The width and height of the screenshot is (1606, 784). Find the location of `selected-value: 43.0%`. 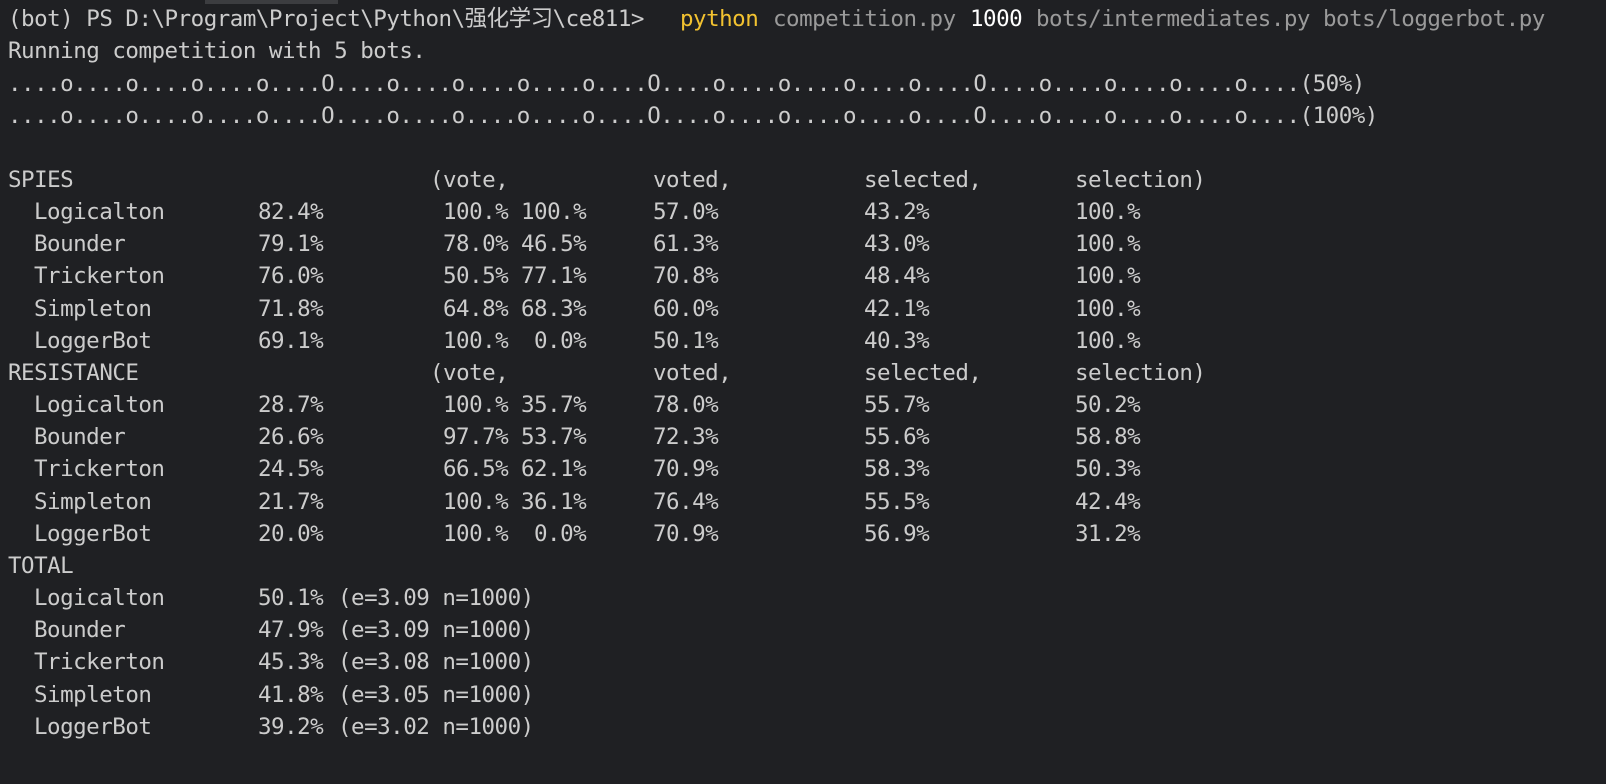

selected-value: 43.0% is located at coordinates (897, 244).